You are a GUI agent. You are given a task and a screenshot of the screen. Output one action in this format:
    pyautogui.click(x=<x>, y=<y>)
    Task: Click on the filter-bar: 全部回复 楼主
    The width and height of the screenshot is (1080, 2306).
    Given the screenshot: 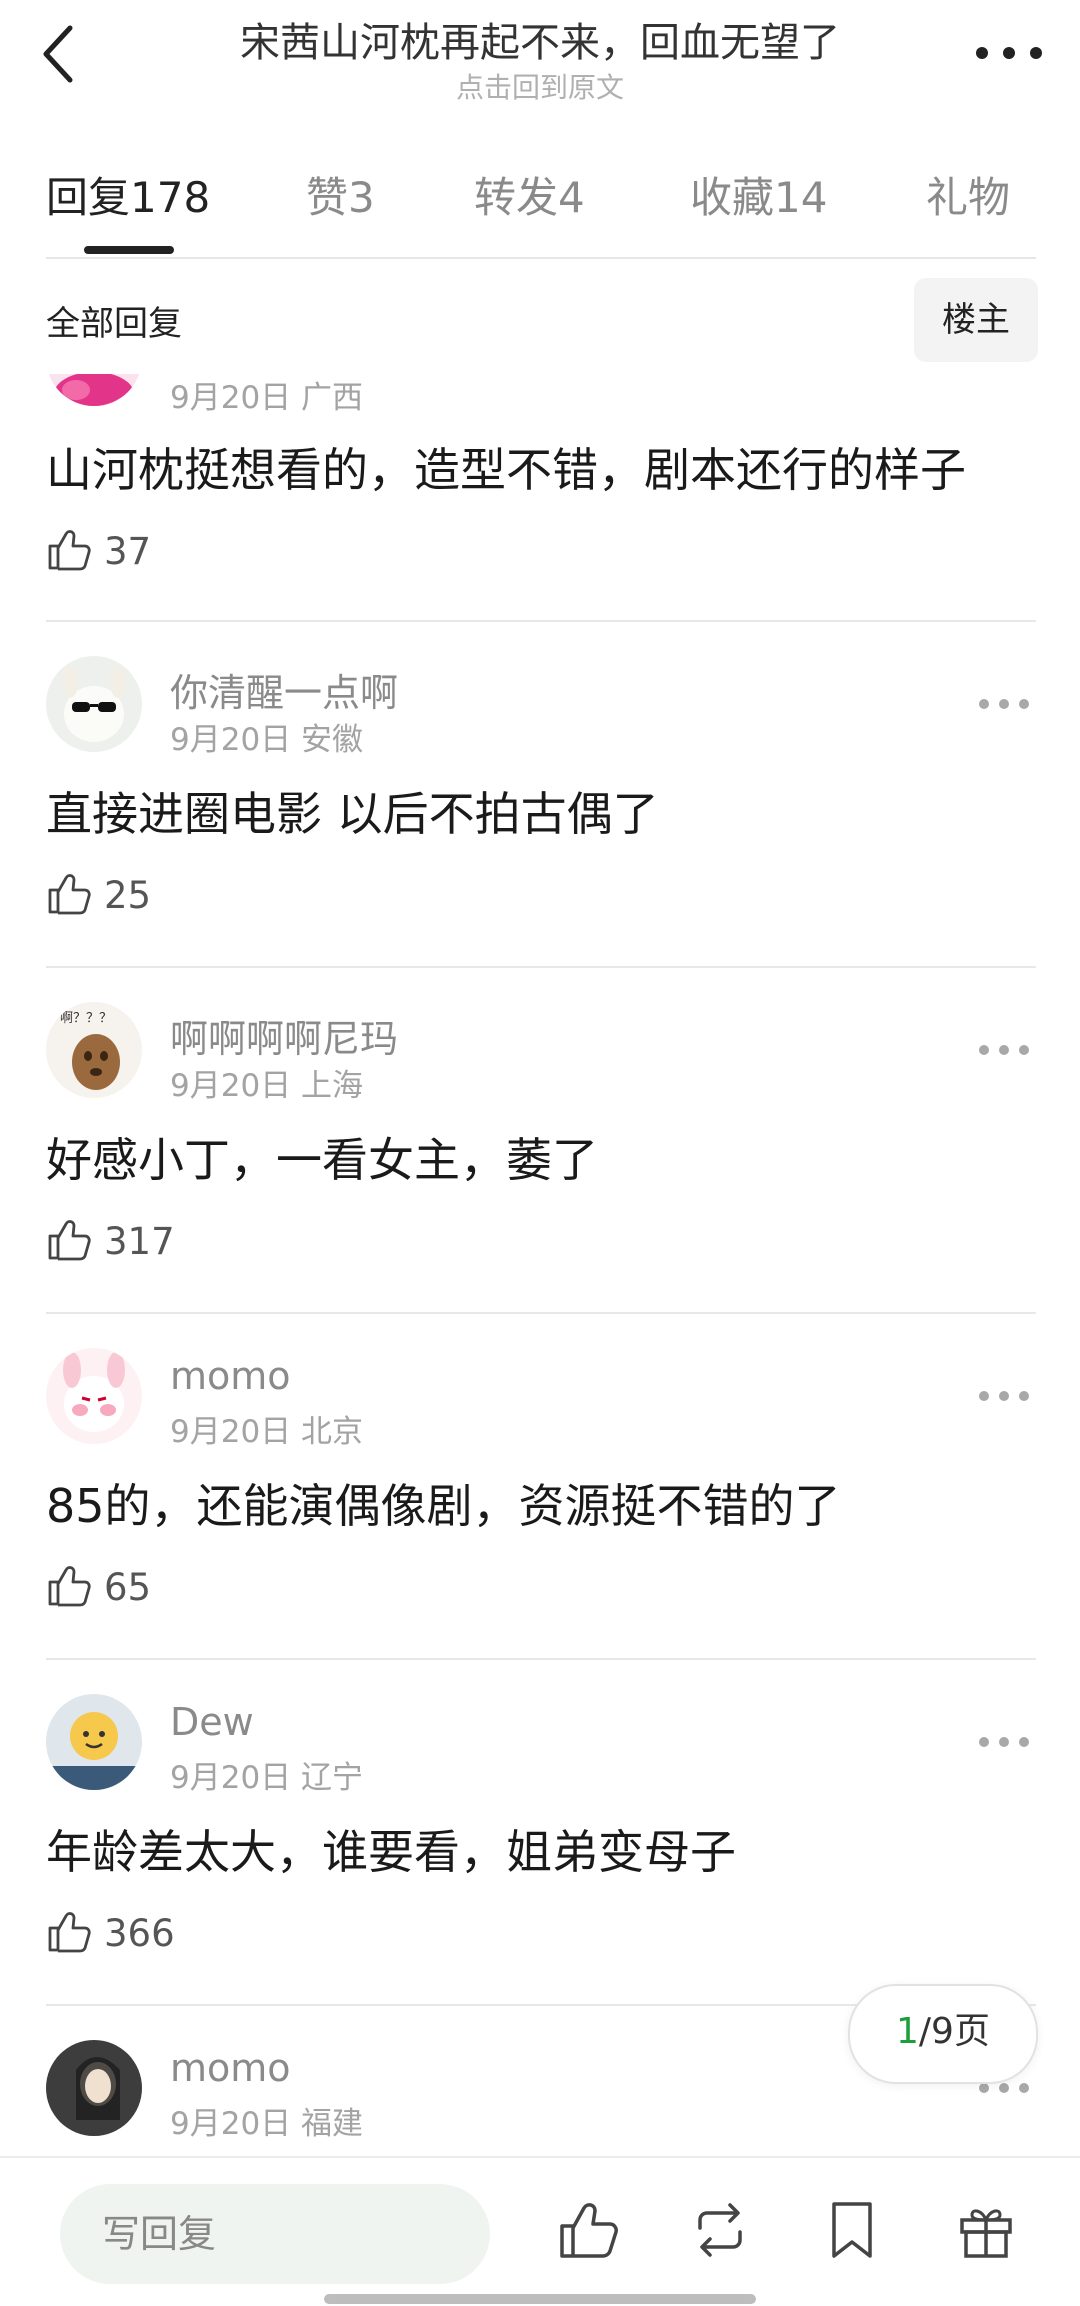 What is the action you would take?
    pyautogui.click(x=540, y=318)
    